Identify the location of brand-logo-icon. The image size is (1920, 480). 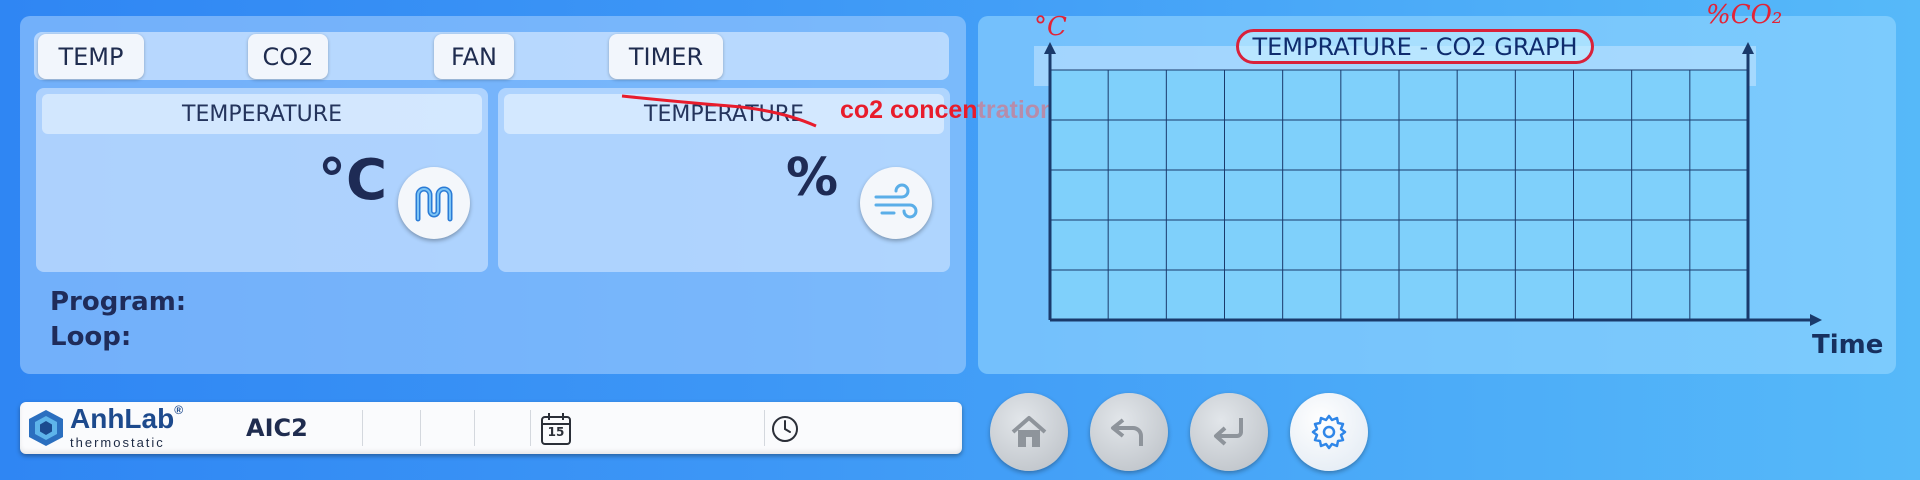
(46, 430).